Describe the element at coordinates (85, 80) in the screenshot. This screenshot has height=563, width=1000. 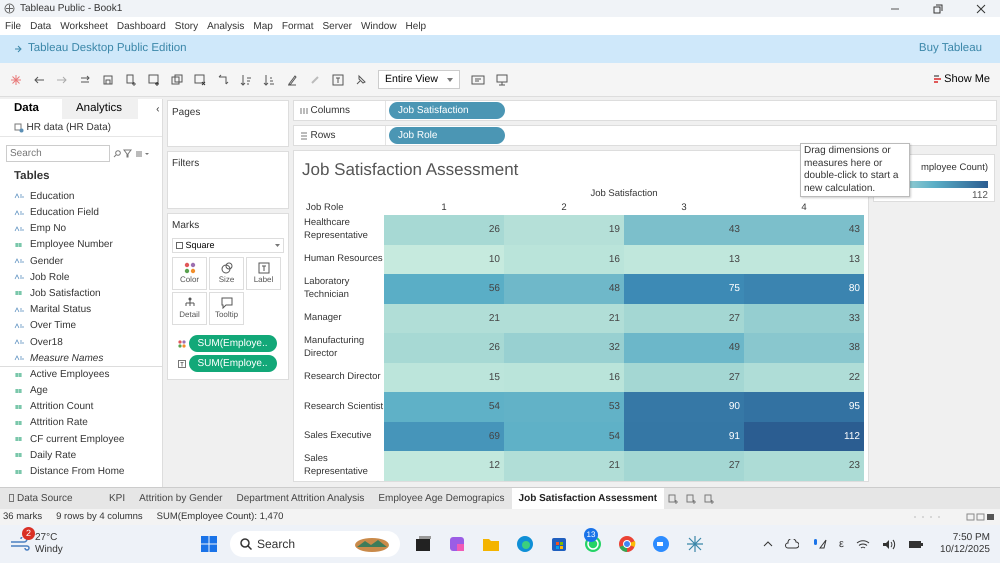
I see `swap-icon` at that location.